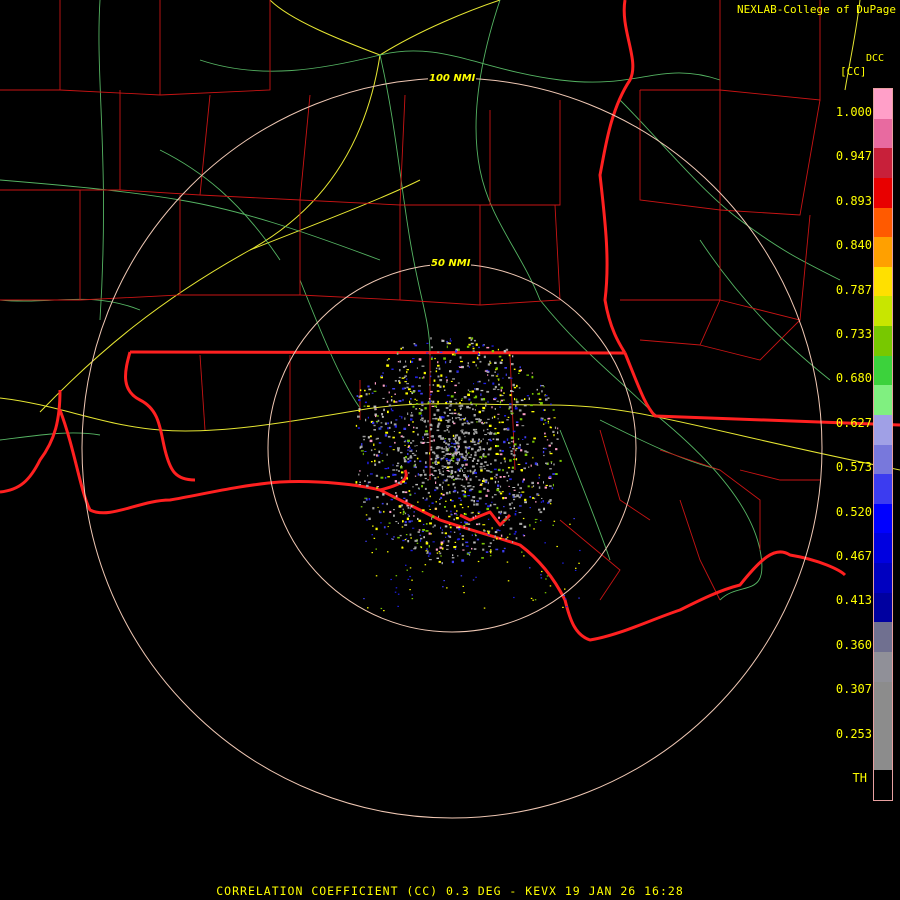 This screenshot has height=900, width=900. I want to click on legend-color-segment, so click(883, 163).